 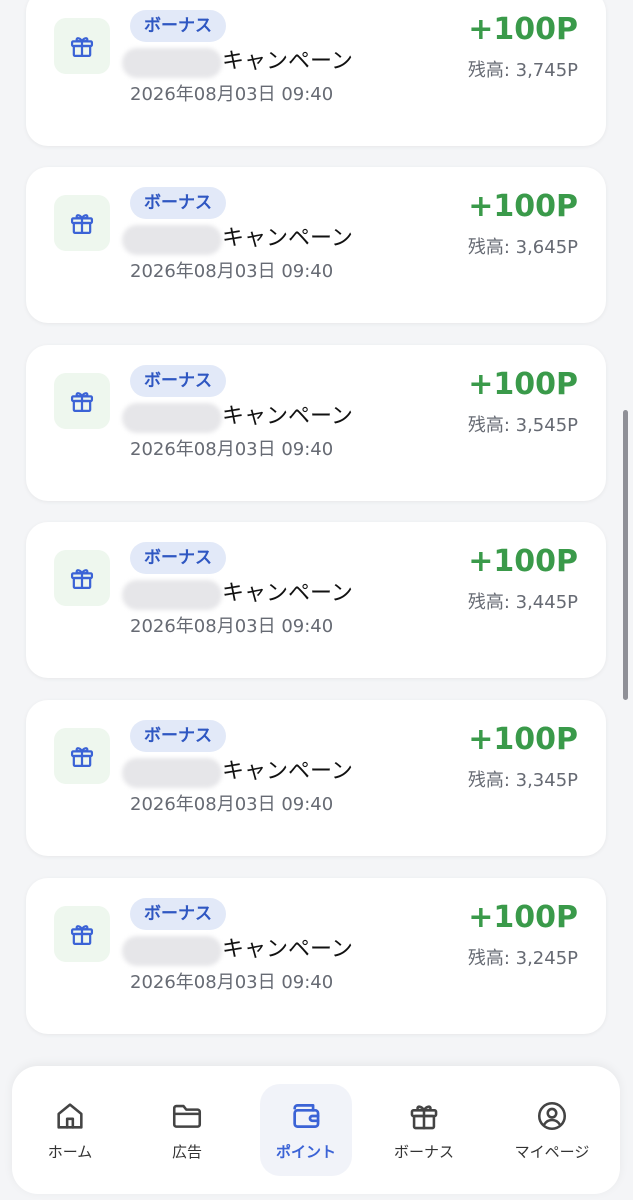 I want to click on nav-label-home: ホーム, so click(x=70, y=1151).